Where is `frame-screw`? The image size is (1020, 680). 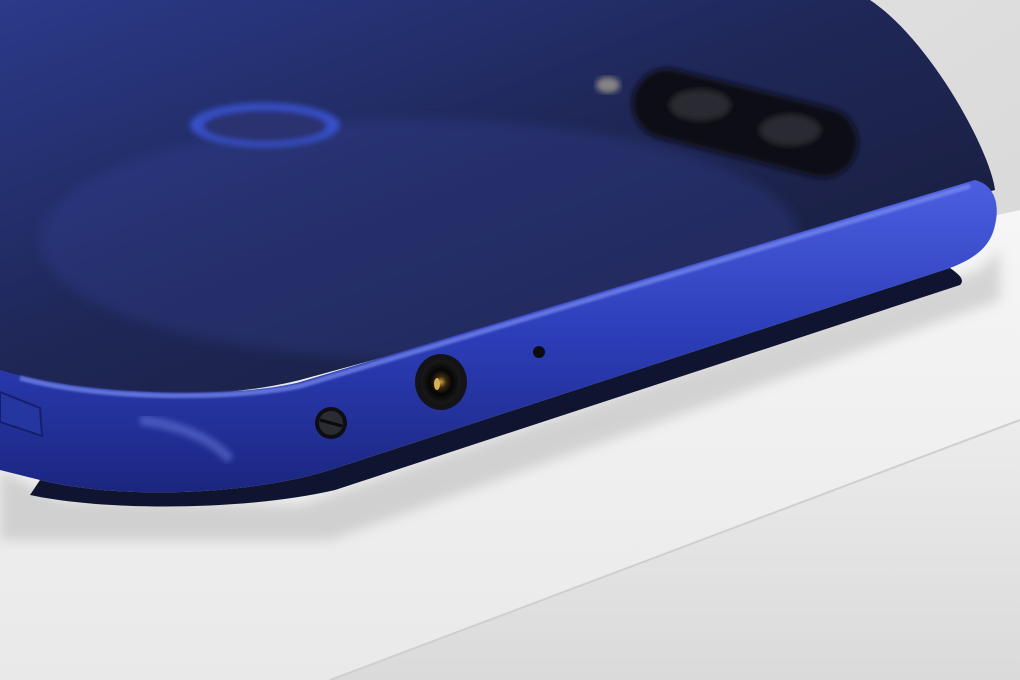 frame-screw is located at coordinates (331, 423).